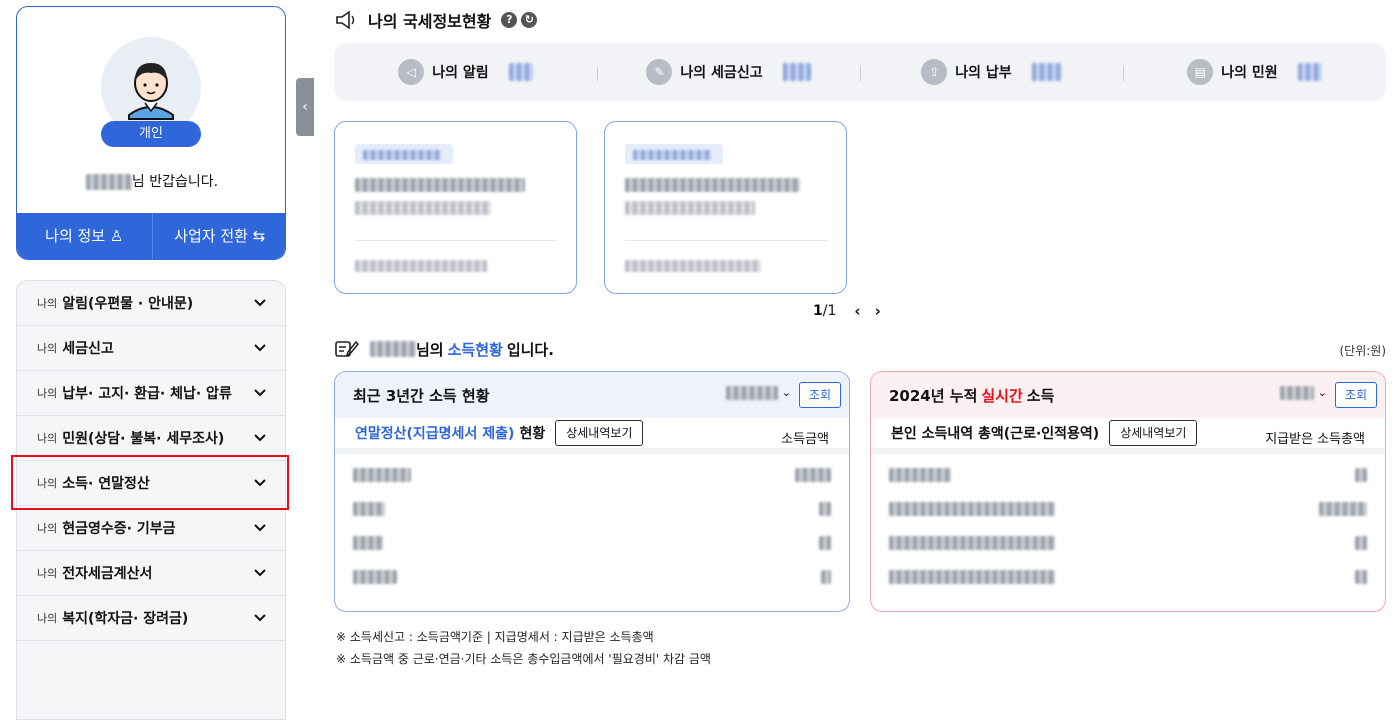 This screenshot has height=720, width=1396. Describe the element at coordinates (934, 72) in the screenshot. I see `upload-icon: ⇧` at that location.